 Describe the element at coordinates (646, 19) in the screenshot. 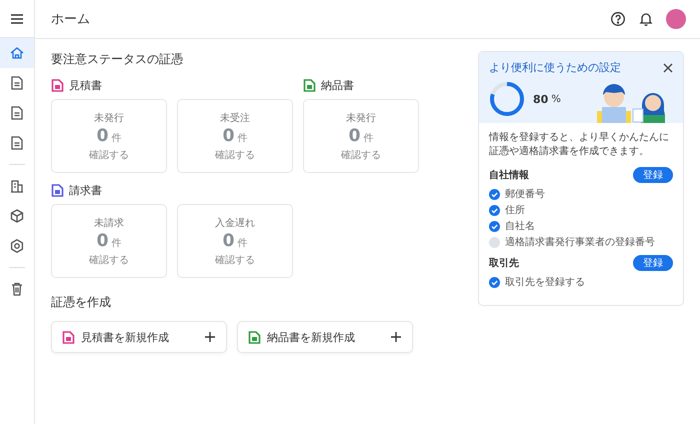

I see `notification-bell-icon` at that location.